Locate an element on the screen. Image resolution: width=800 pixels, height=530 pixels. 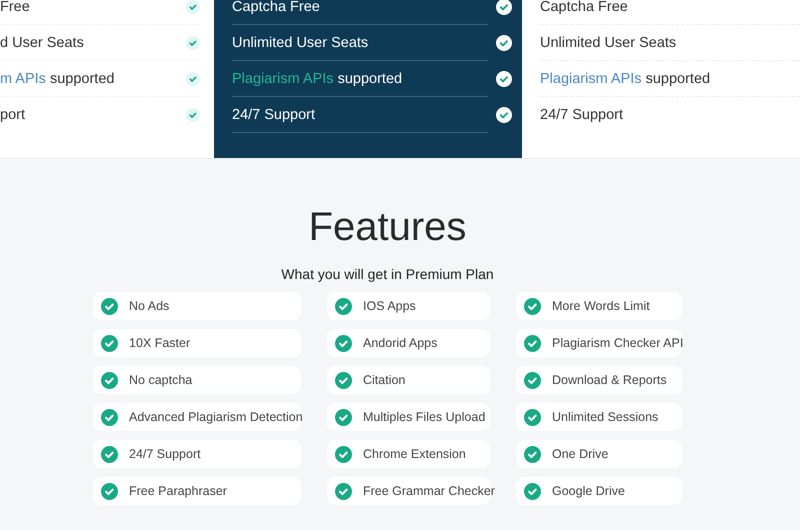
feature-label: Plagiarism Checker API is located at coordinates (618, 343).